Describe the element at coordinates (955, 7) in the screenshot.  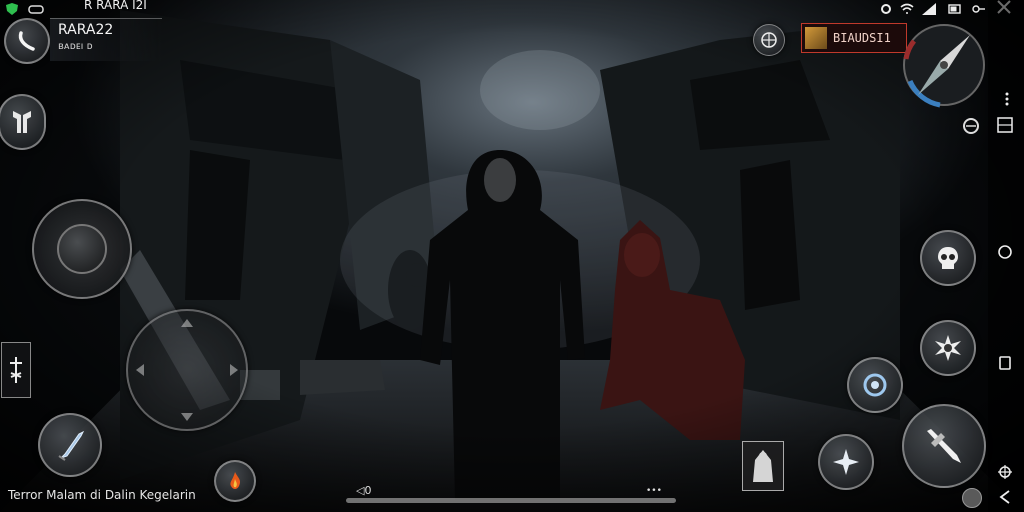
I see `battery-icon` at that location.